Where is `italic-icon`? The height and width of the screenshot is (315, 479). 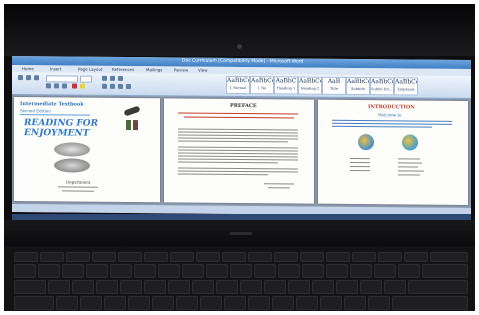
italic-icon is located at coordinates (56, 86).